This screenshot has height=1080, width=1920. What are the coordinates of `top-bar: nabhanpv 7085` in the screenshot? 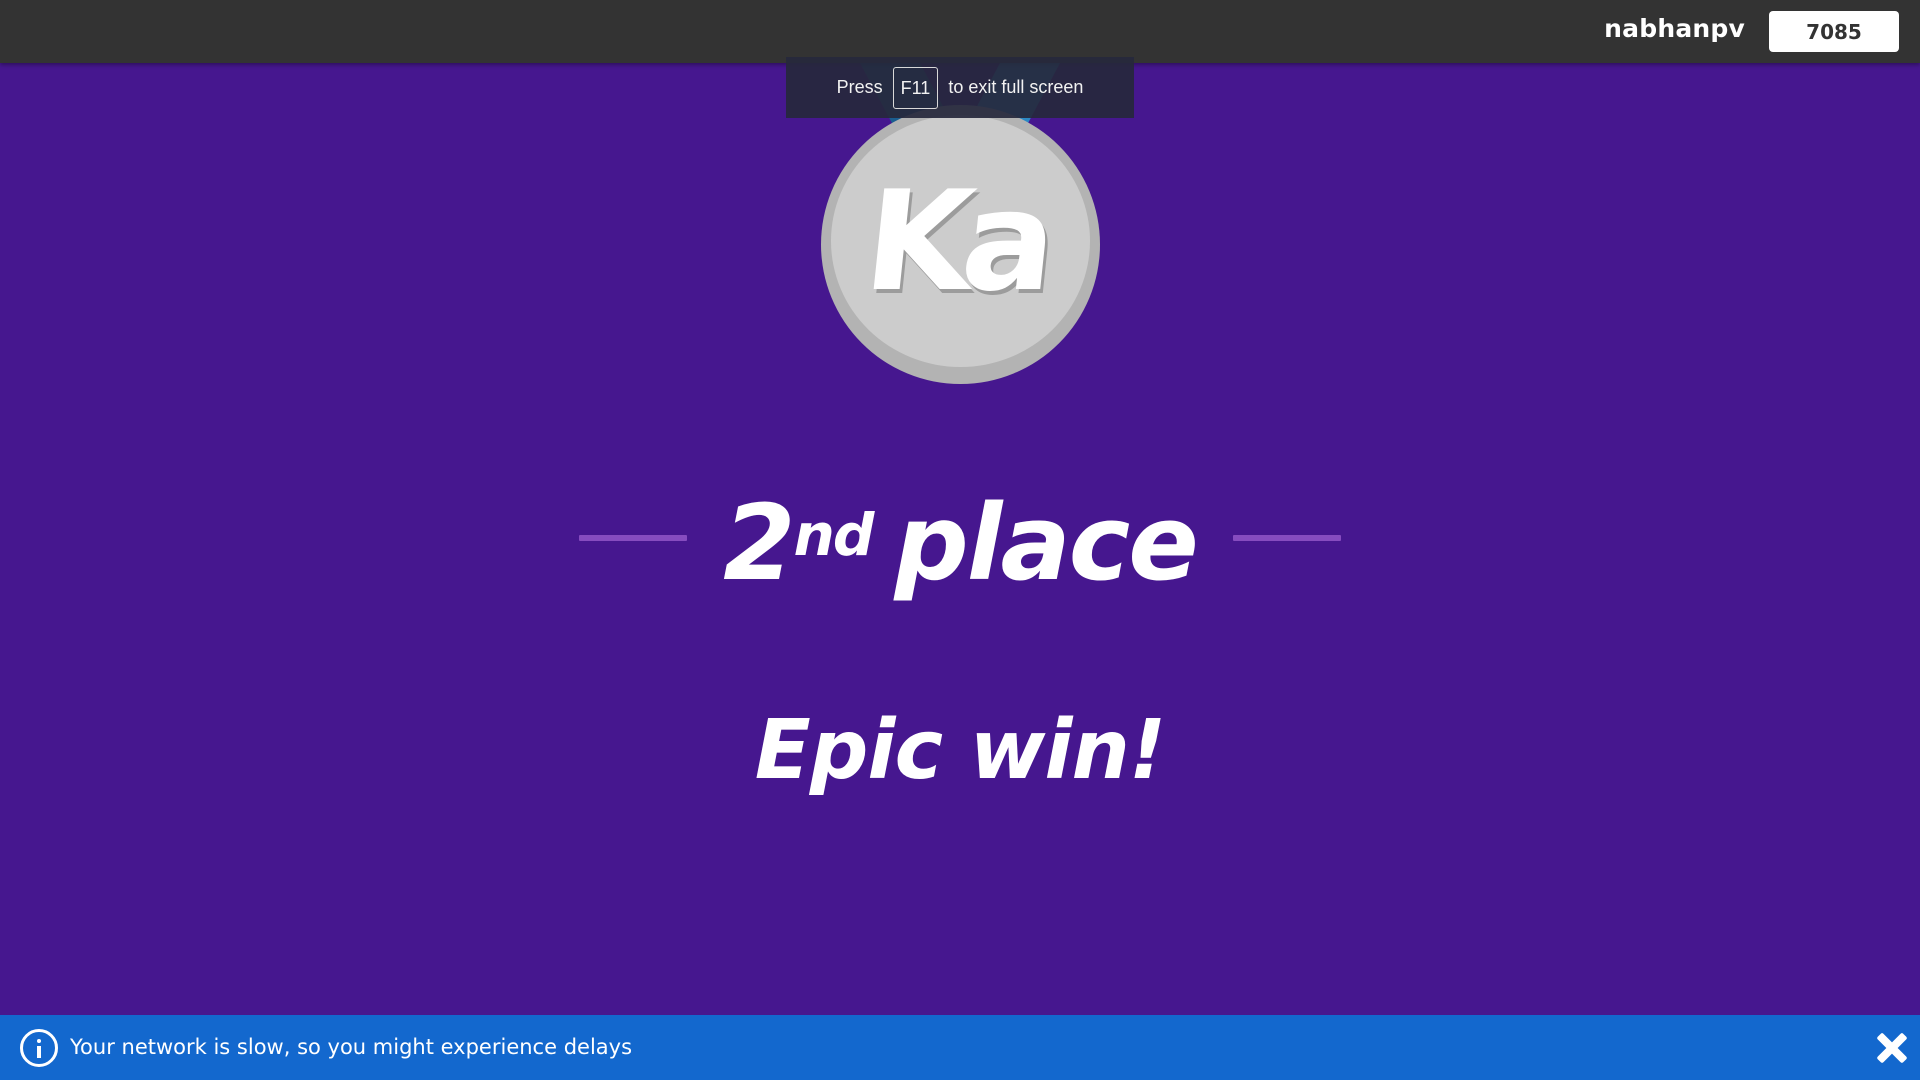 It's located at (960, 31).